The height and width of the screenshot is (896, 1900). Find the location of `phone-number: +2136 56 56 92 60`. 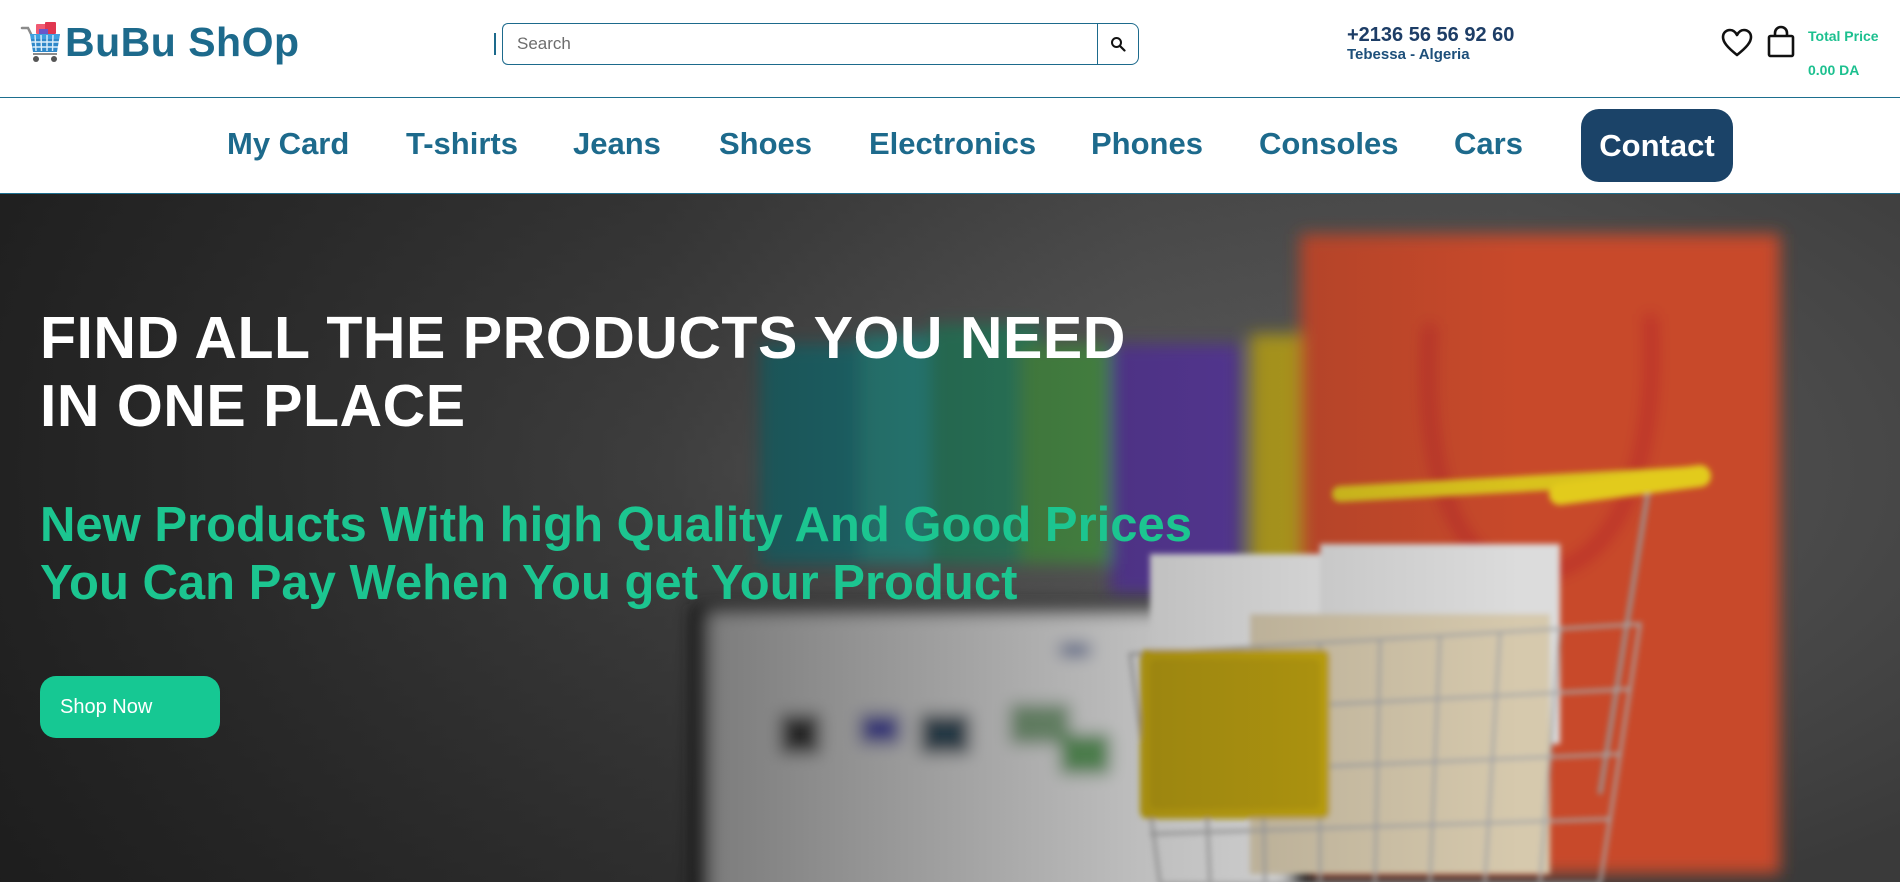

phone-number: +2136 56 56 92 60 is located at coordinates (1431, 35).